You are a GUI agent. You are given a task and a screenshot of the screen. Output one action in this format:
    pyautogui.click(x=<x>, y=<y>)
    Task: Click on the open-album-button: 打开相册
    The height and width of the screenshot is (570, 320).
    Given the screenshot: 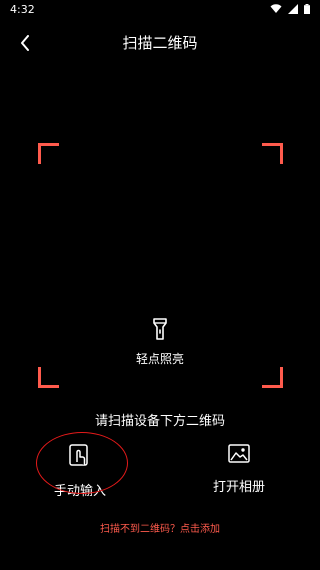 What is the action you would take?
    pyautogui.click(x=239, y=474)
    